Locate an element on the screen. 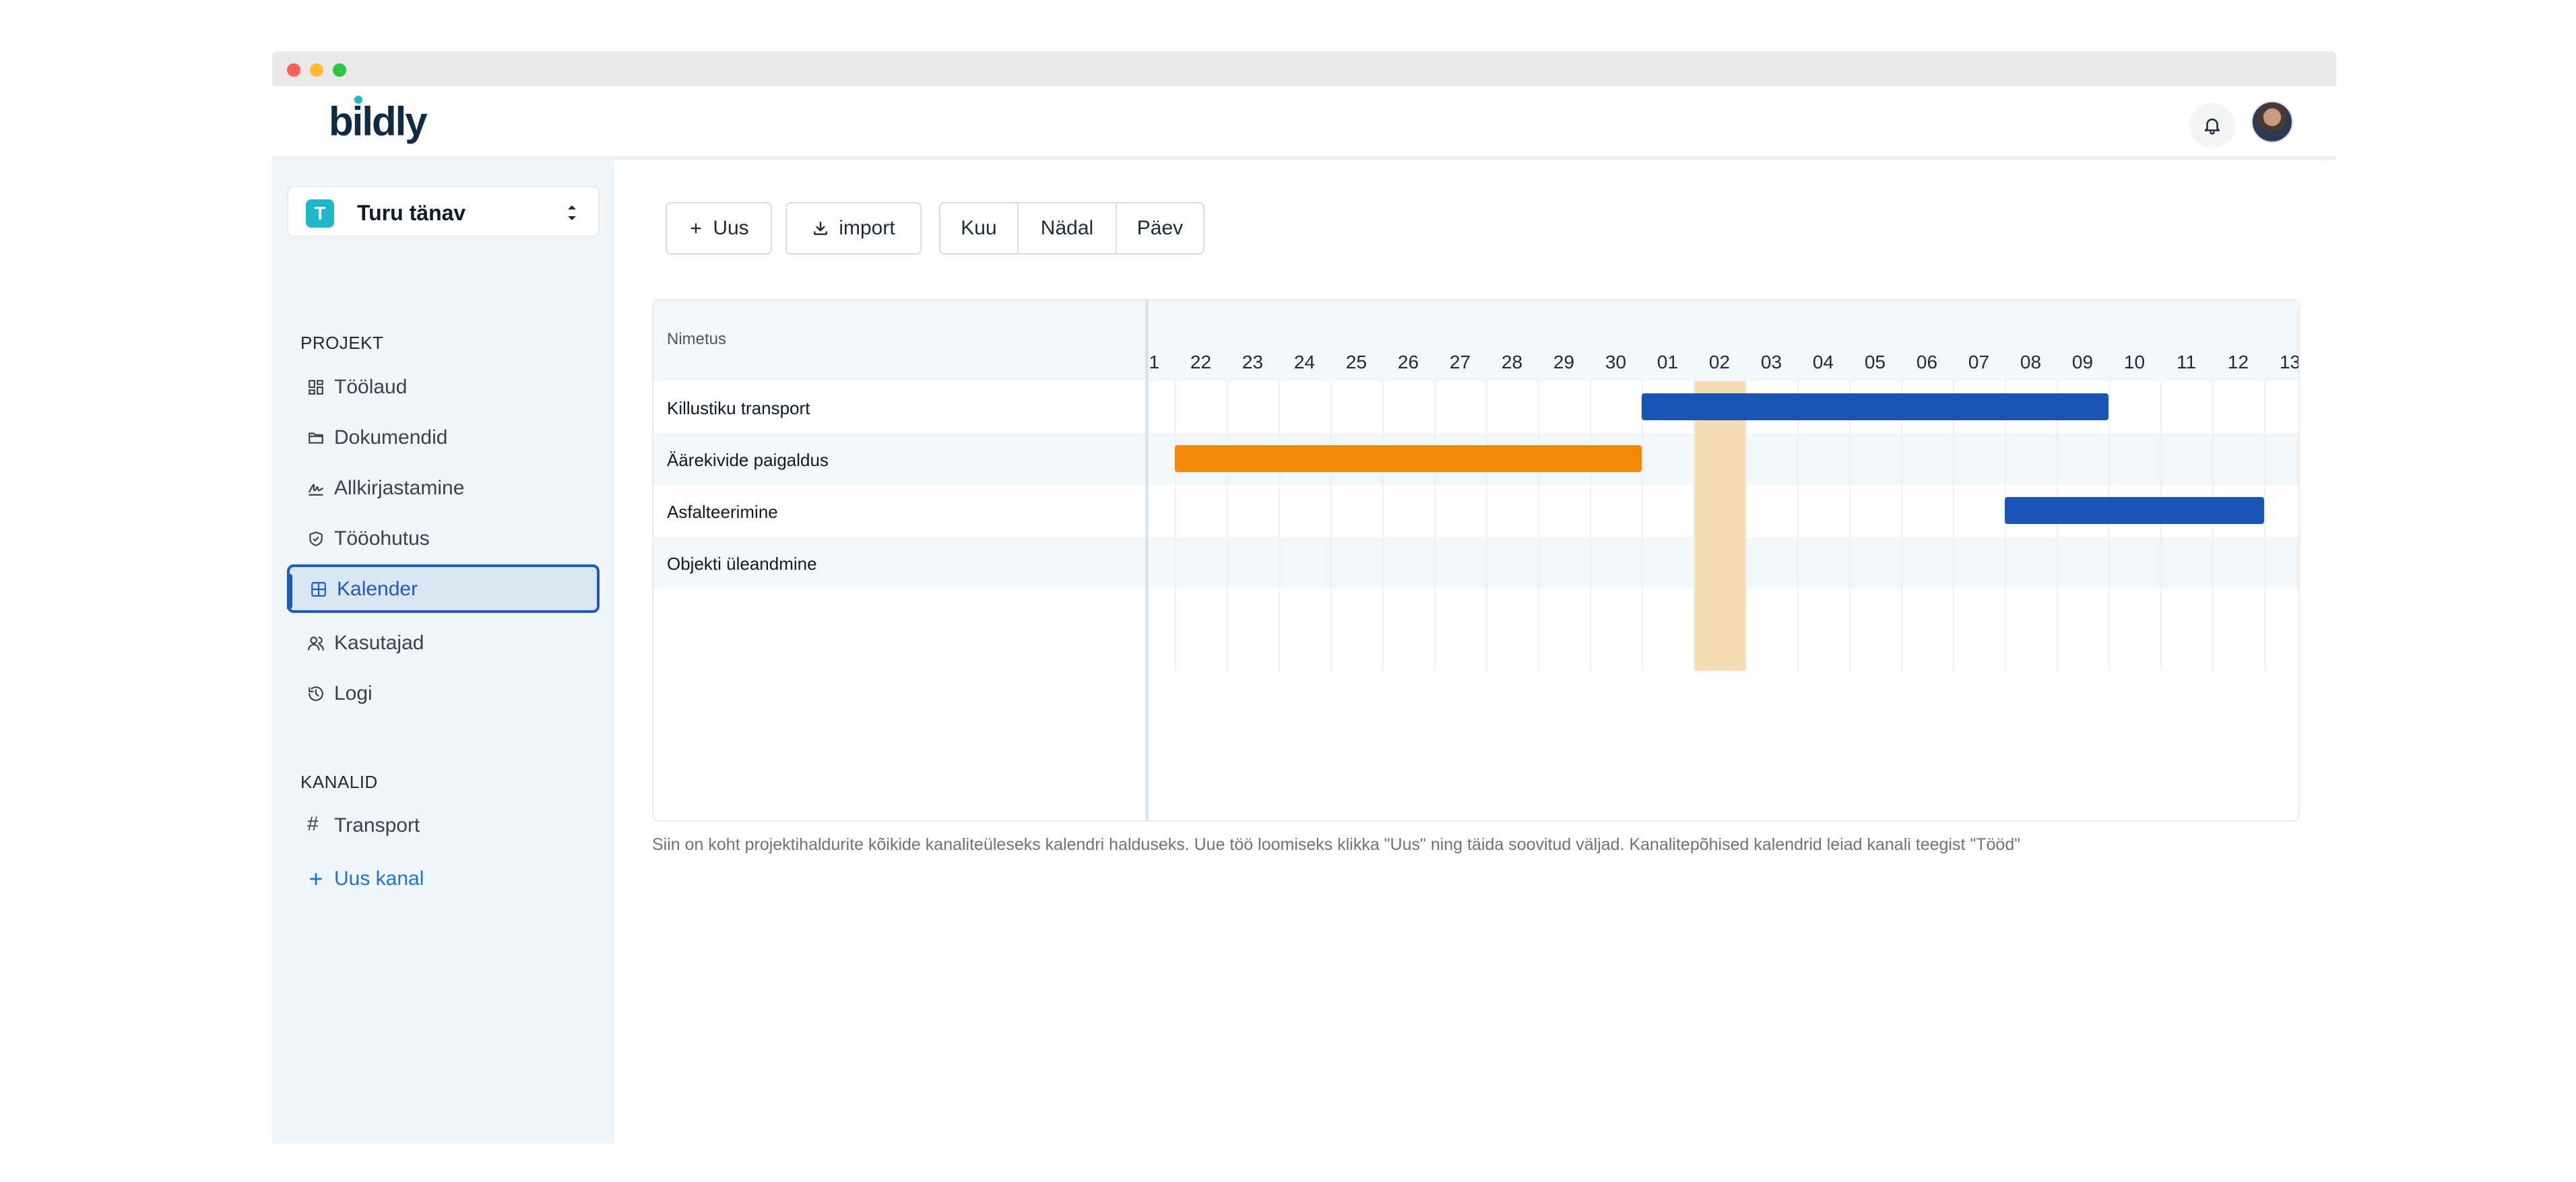  project-badge: T is located at coordinates (320, 214).